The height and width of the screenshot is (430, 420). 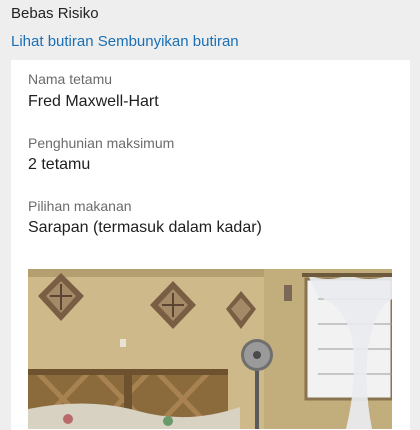 I want to click on risk-free-label: Bebas Risiko, so click(x=55, y=13).